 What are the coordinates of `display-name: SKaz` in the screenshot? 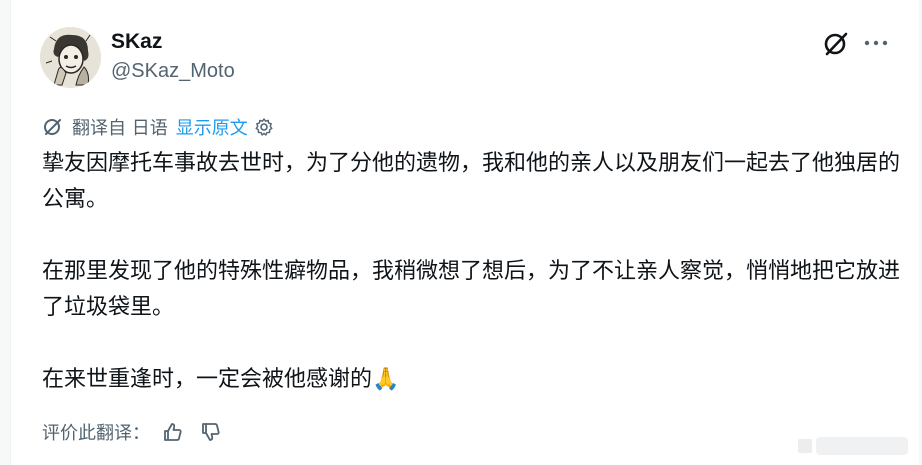 It's located at (136, 42).